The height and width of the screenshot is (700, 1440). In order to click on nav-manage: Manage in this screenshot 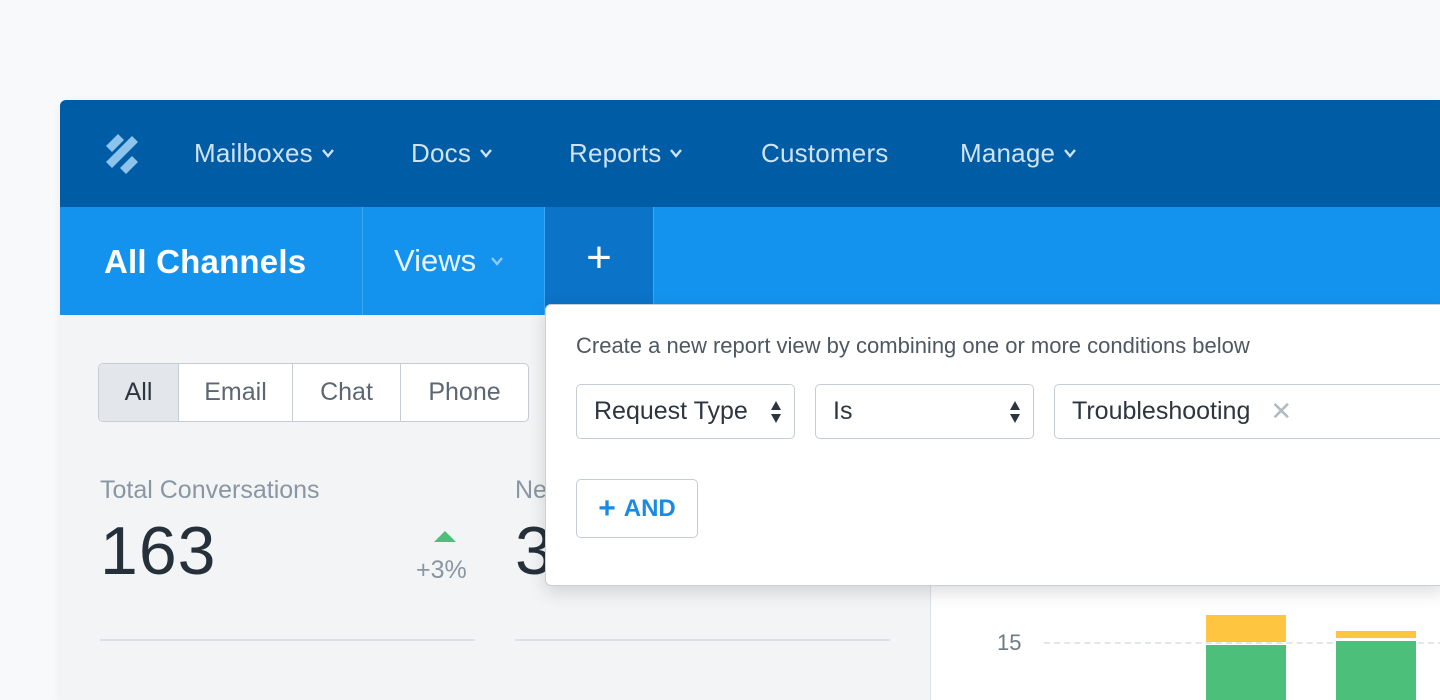, I will do `click(1018, 153)`.